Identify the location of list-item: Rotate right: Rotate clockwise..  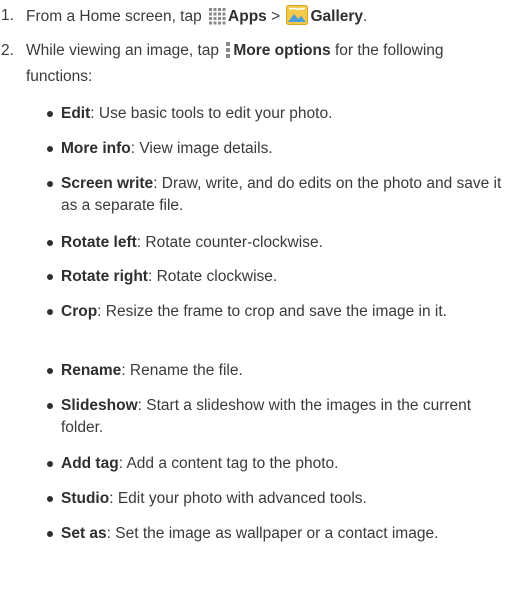
(251, 277).